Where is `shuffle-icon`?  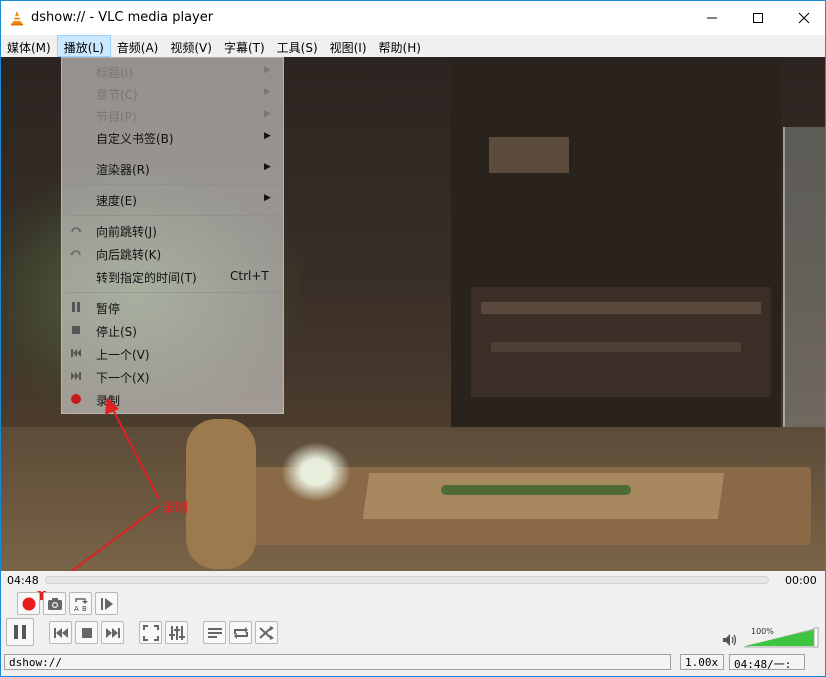 shuffle-icon is located at coordinates (266, 632).